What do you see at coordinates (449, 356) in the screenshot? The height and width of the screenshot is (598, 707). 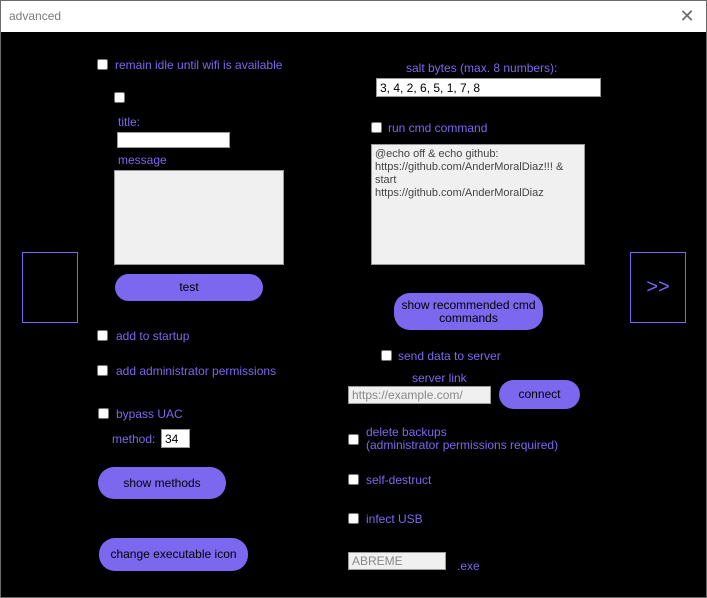 I see `send-data-label: send data to server` at bounding box center [449, 356].